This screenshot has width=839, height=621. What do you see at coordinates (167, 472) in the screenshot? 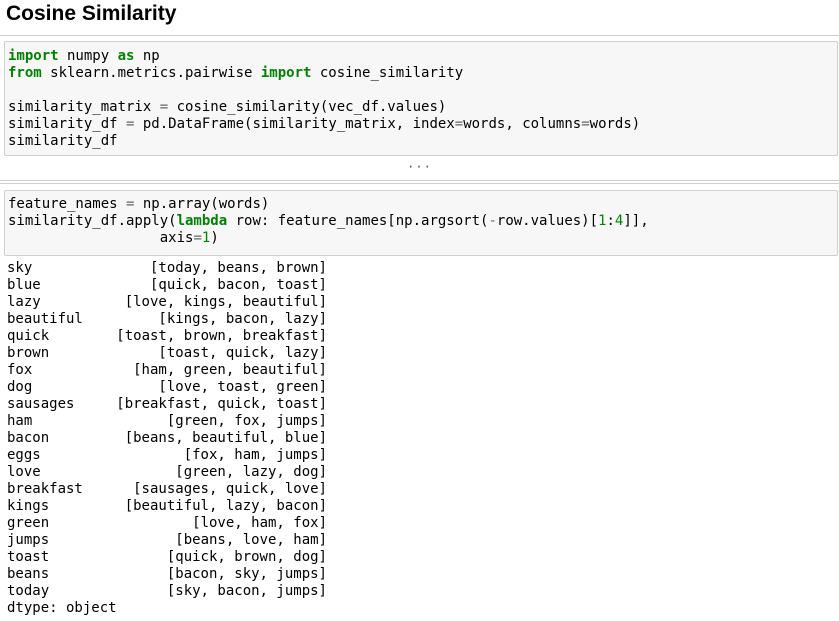
I see `output-row: love [green, lazy, dog]` at bounding box center [167, 472].